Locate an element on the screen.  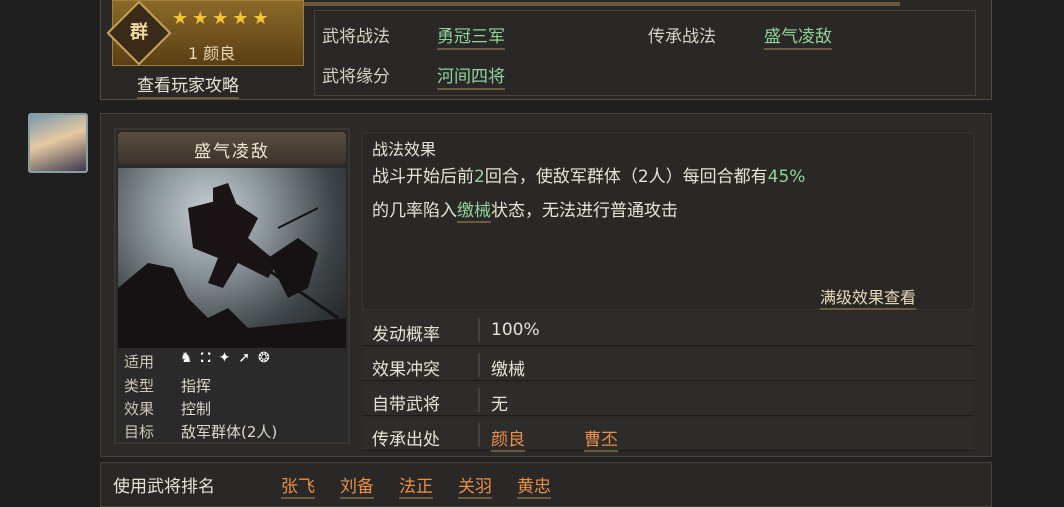
fate-label: 武将缘分 is located at coordinates (356, 77).